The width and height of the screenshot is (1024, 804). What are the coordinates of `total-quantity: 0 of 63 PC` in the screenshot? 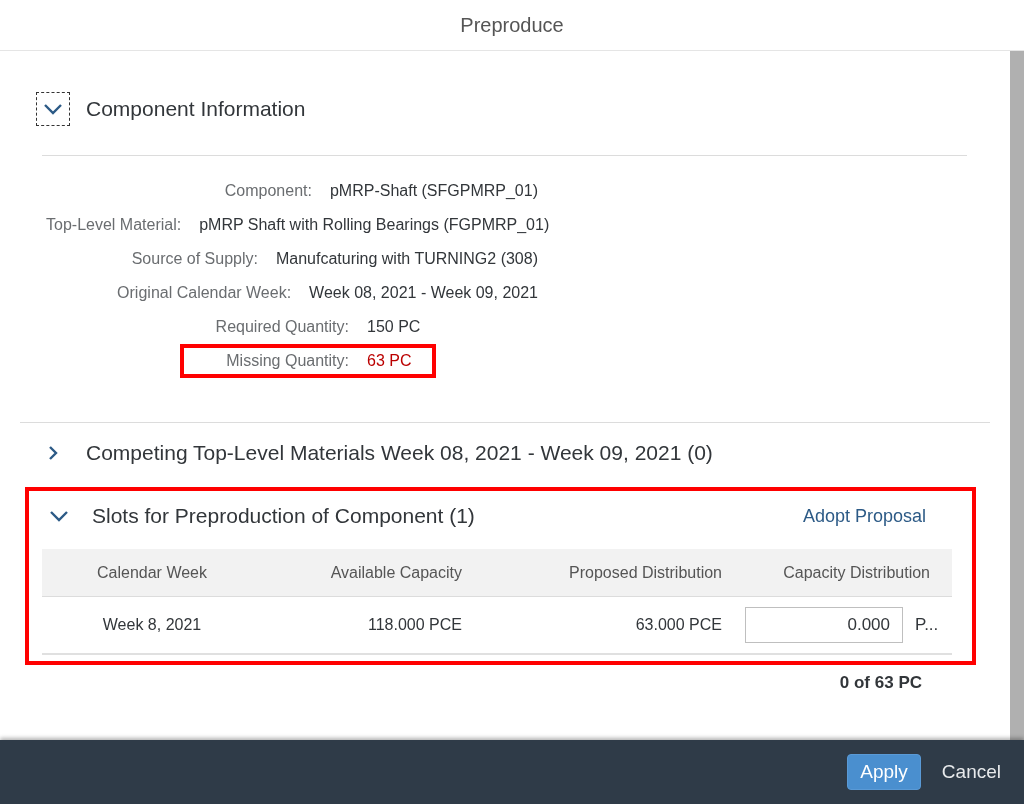 It's located at (880, 683).